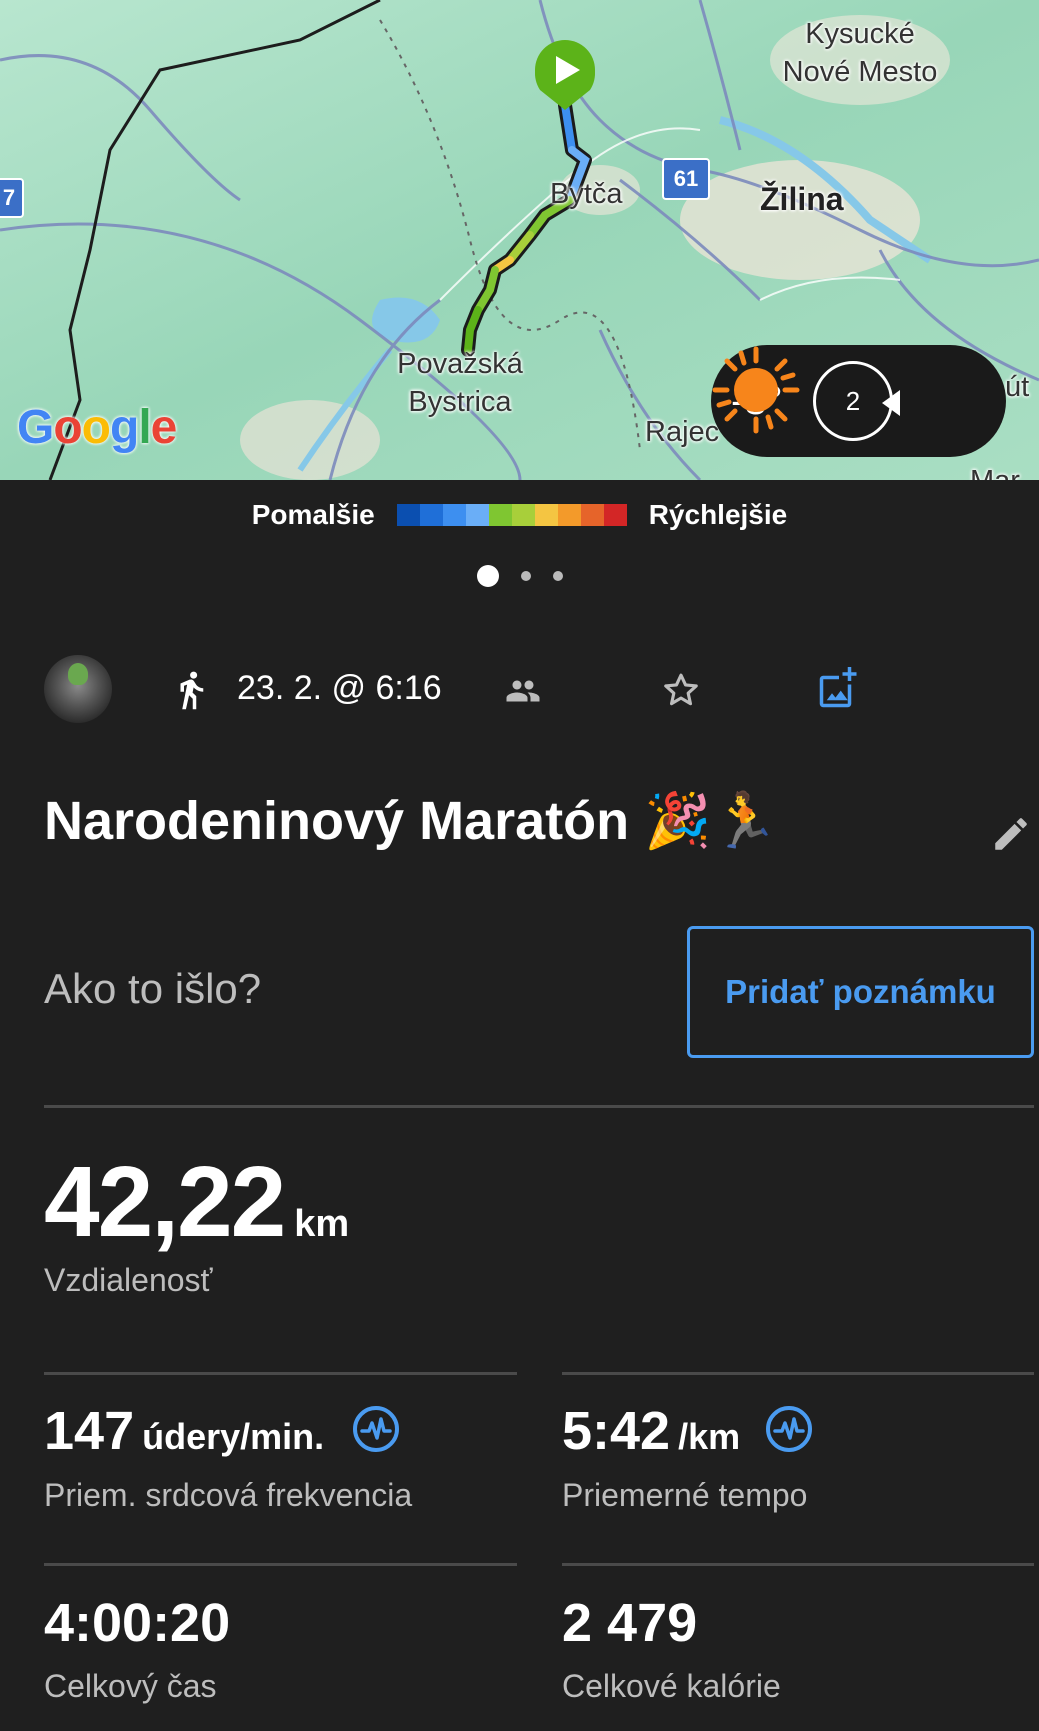  I want to click on pace-value: 5:42, so click(616, 1431).